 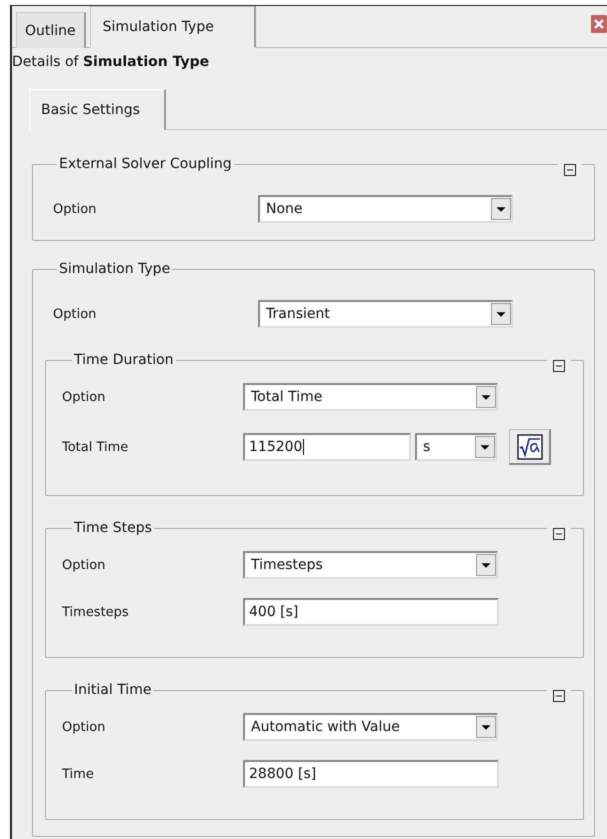 I want to click on group-title: Time Duration, so click(x=124, y=360).